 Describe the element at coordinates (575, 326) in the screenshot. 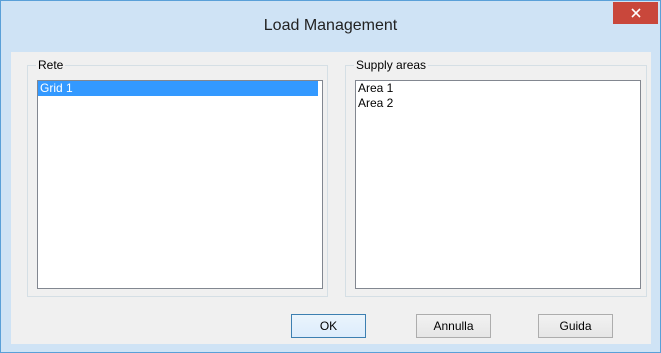

I see `help-button: Guida` at that location.